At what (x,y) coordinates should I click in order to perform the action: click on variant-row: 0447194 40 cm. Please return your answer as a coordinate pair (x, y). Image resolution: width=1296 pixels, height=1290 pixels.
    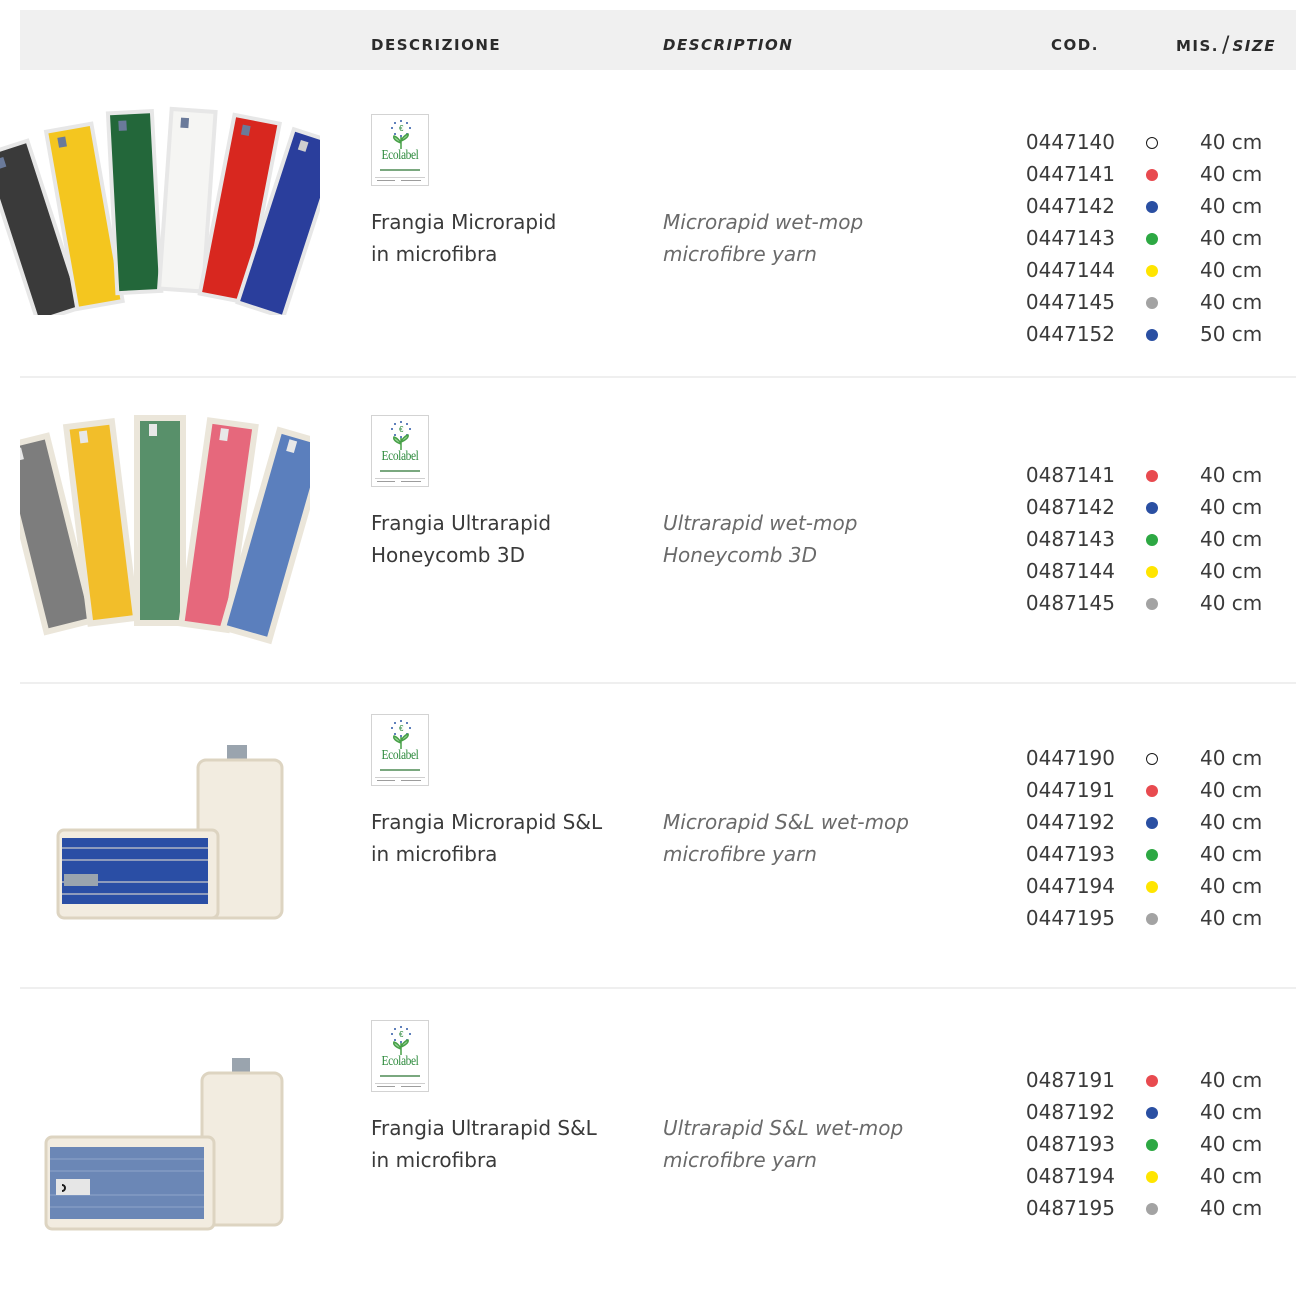
    Looking at the image, I should click on (648, 886).